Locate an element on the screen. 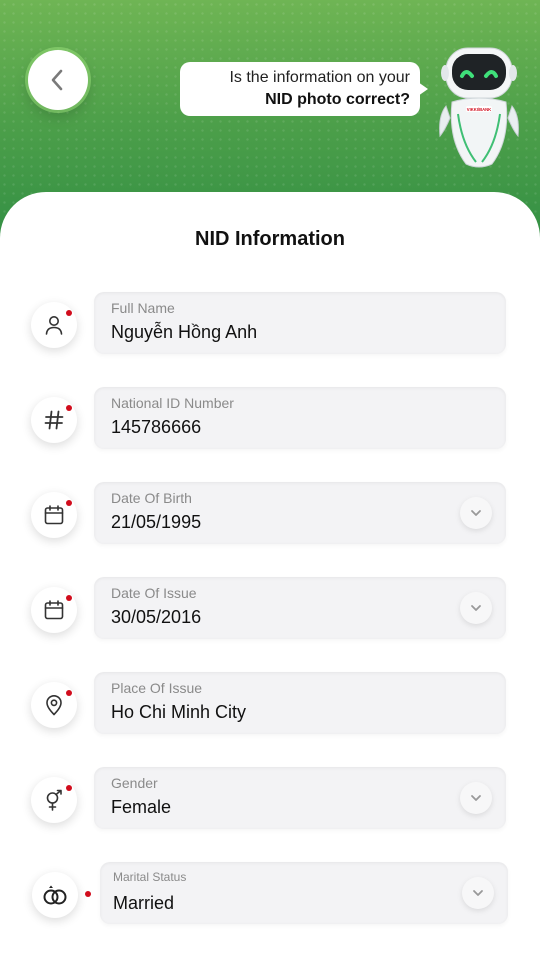  field-row-date-of-birth: Date Of Birth 21/05/1995 is located at coordinates (270, 514).